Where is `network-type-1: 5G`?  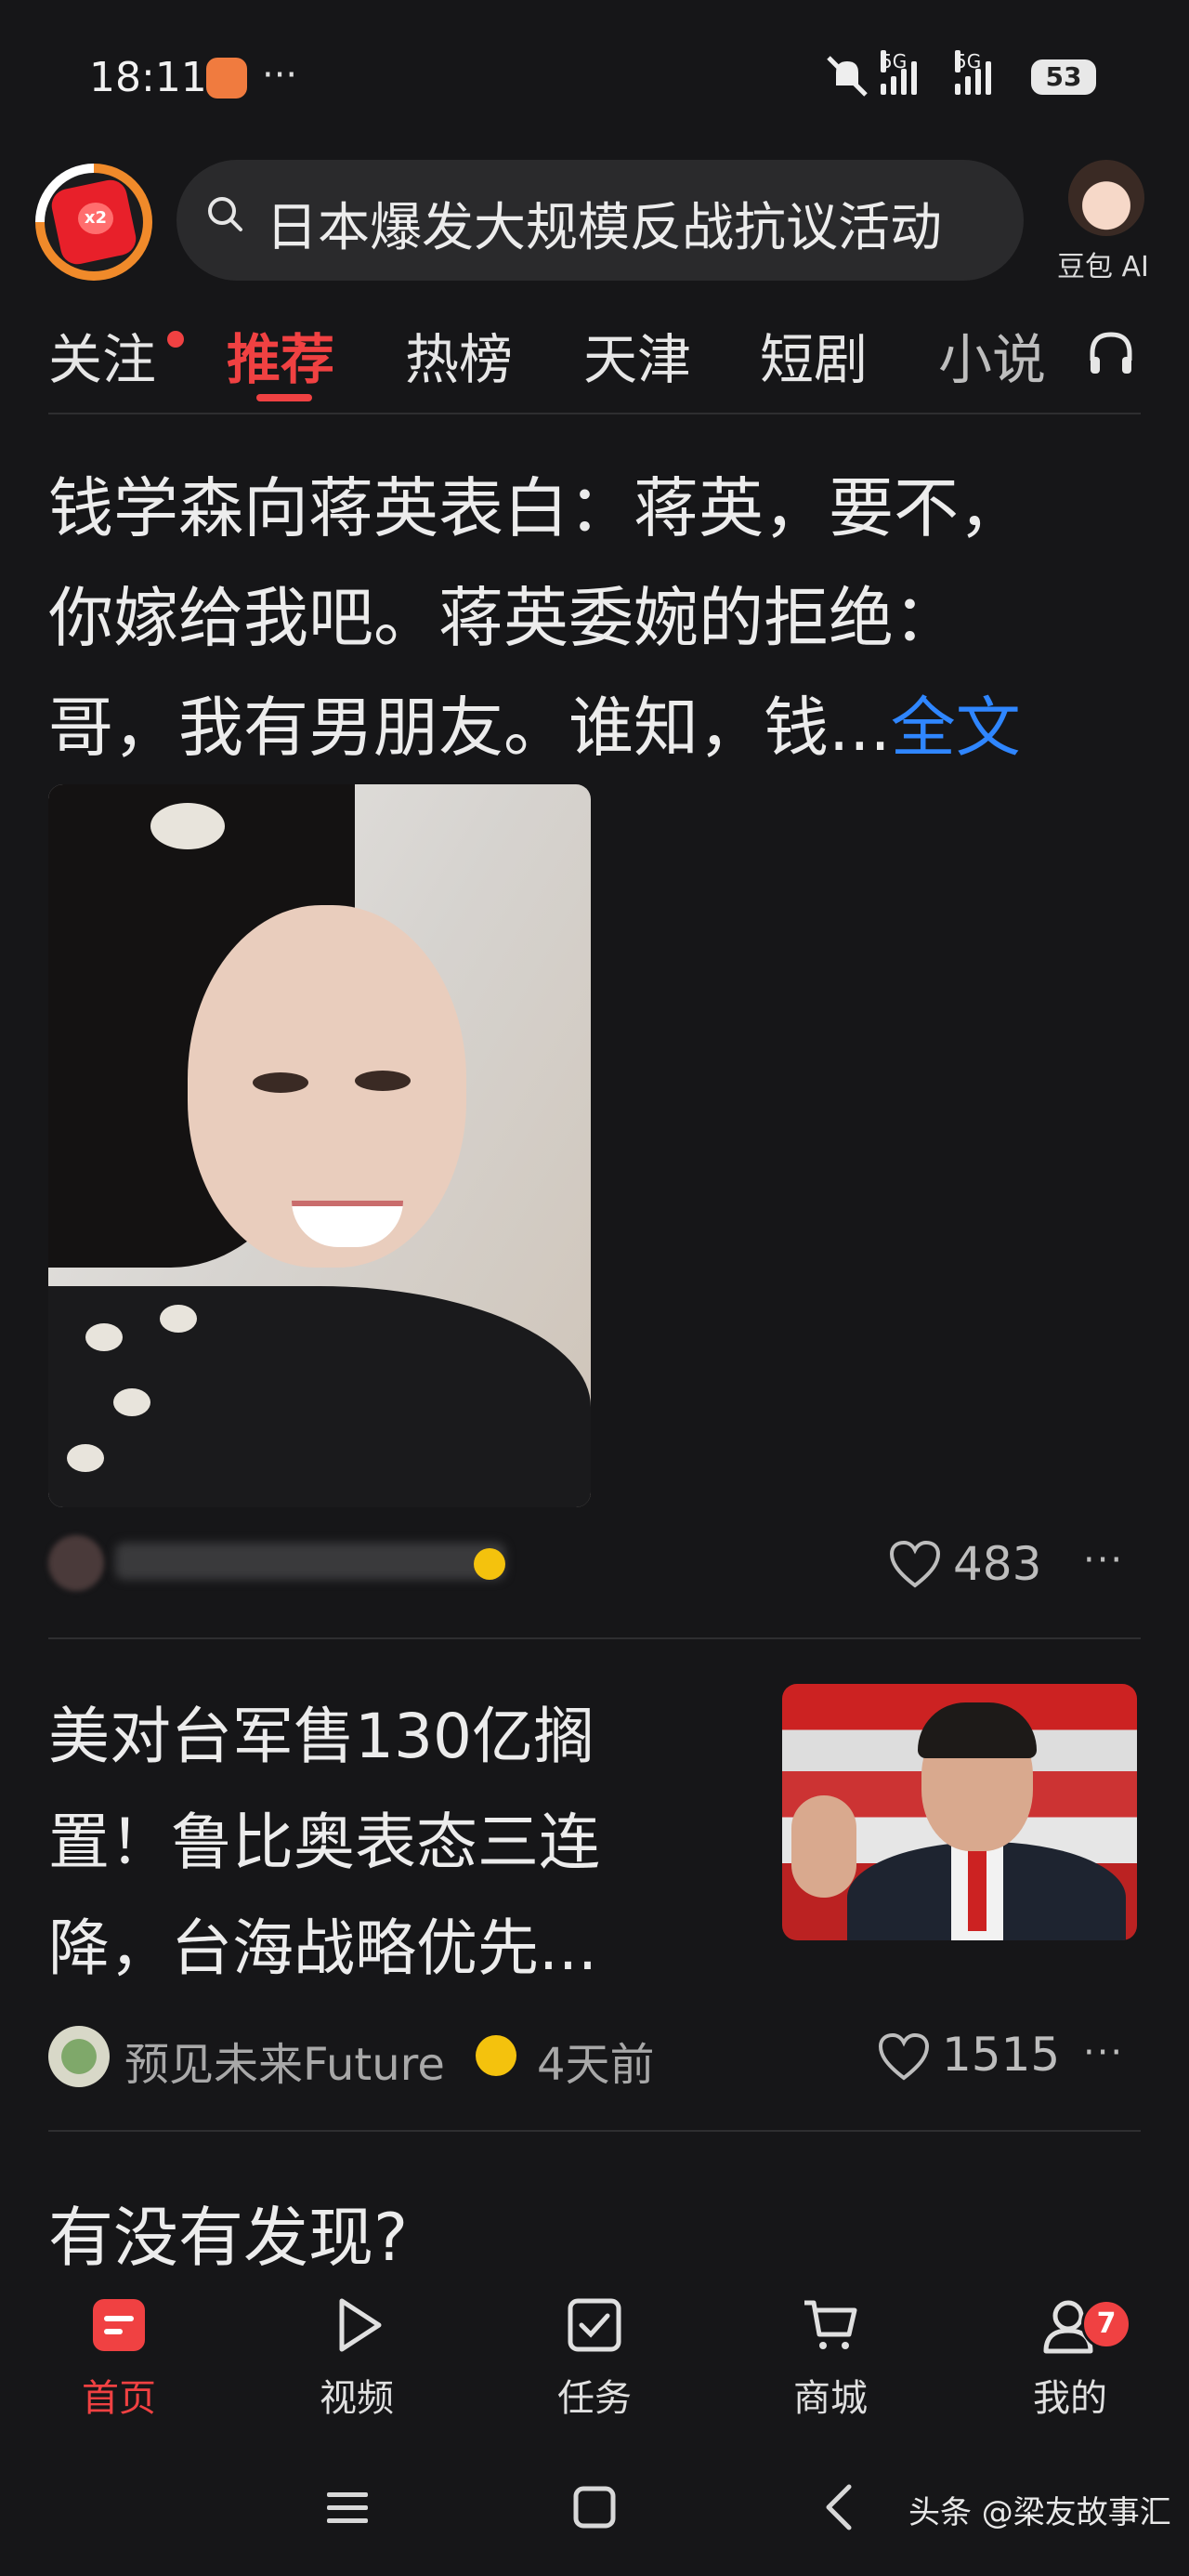
network-type-1: 5G is located at coordinates (894, 61).